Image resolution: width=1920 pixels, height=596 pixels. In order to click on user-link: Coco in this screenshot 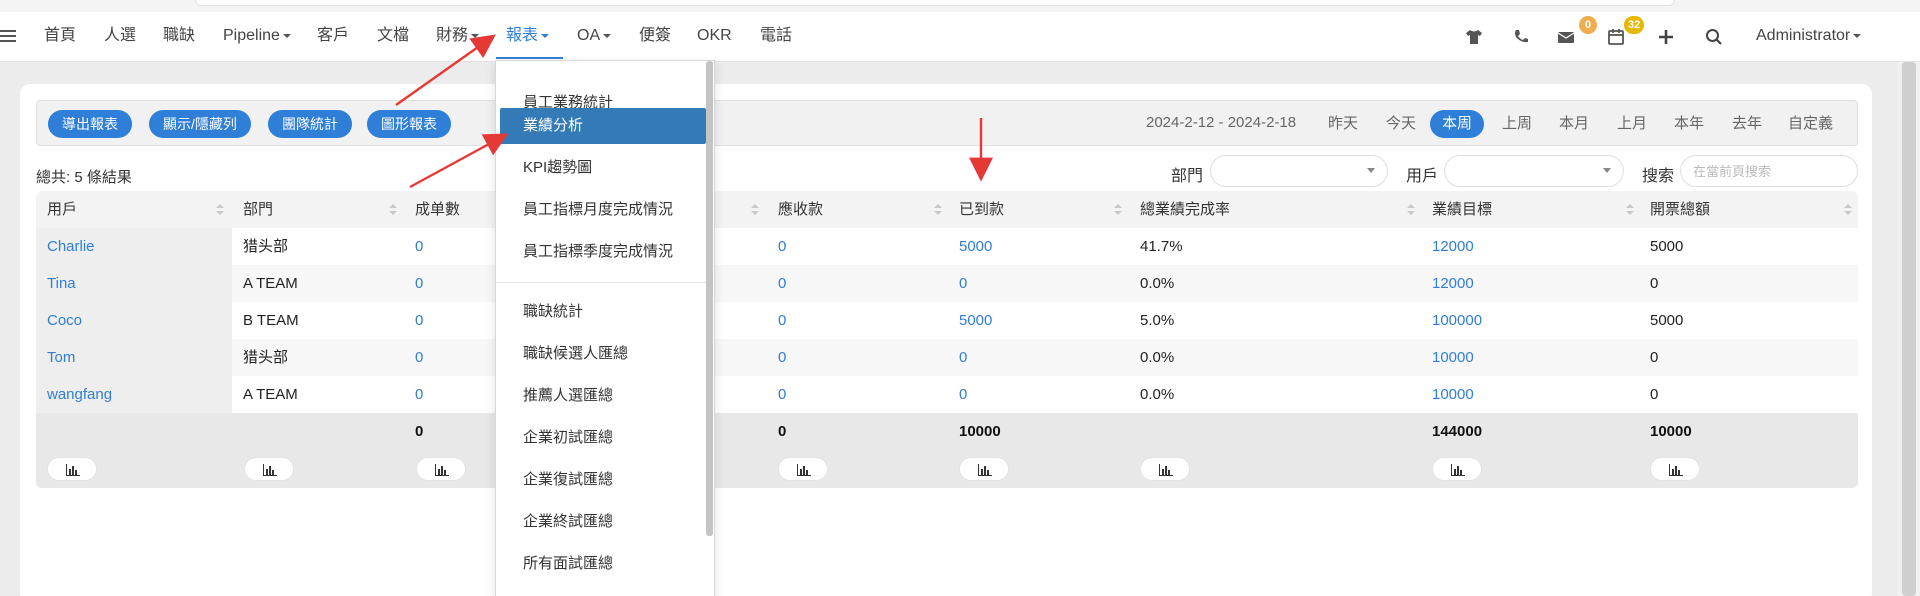, I will do `click(64, 320)`.